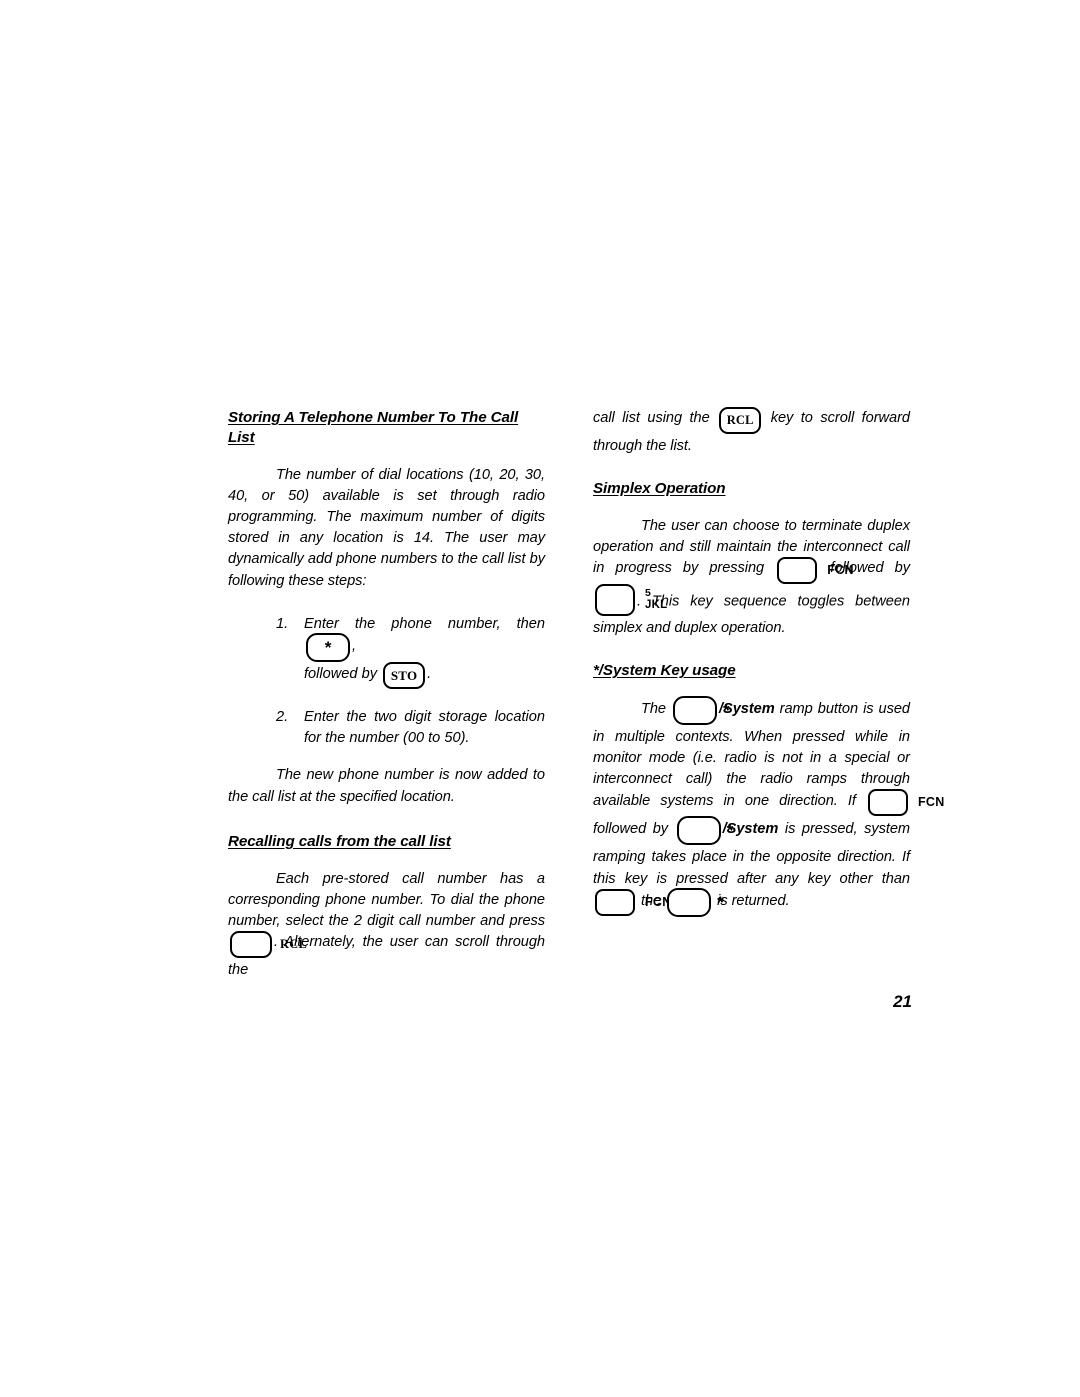  I want to click on heading-recalling-calls: Recalling calls from the call list, so click(386, 842).